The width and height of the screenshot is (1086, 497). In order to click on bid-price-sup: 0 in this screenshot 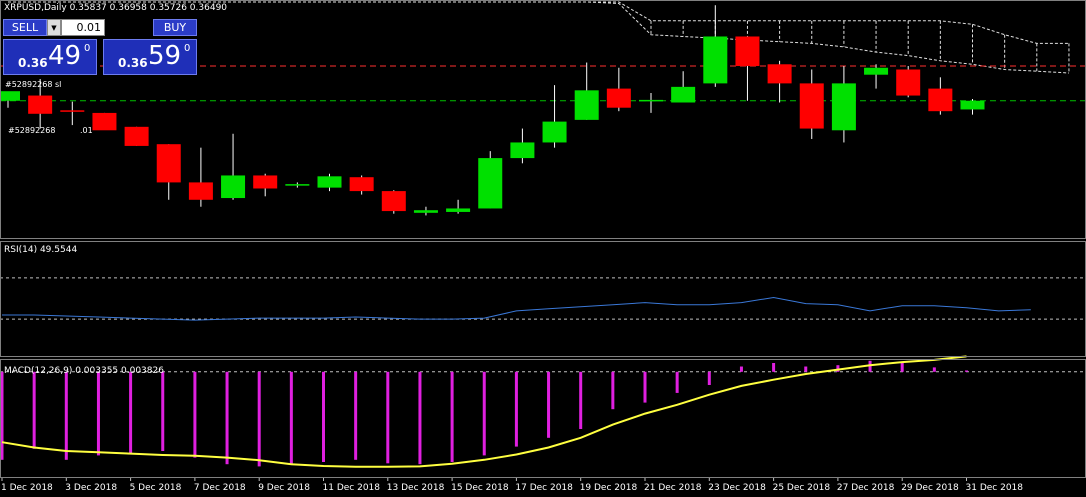, I will do `click(87, 48)`.